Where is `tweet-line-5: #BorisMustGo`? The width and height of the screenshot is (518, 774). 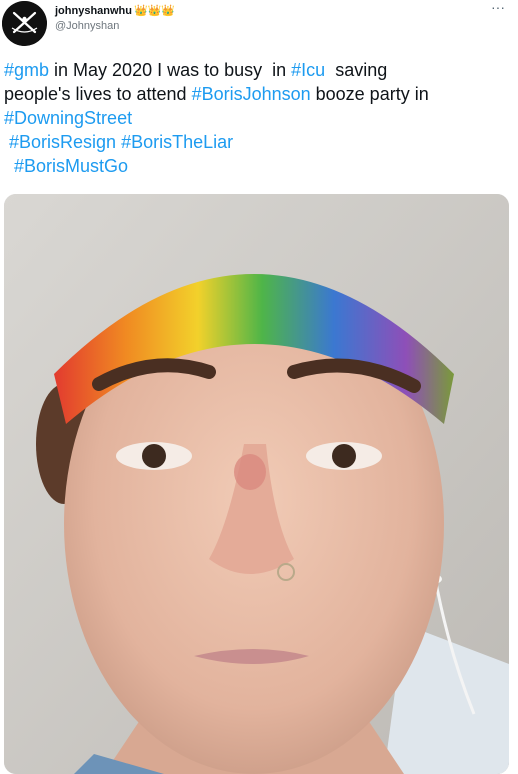
tweet-line-5: #BorisMustGo is located at coordinates (256, 166).